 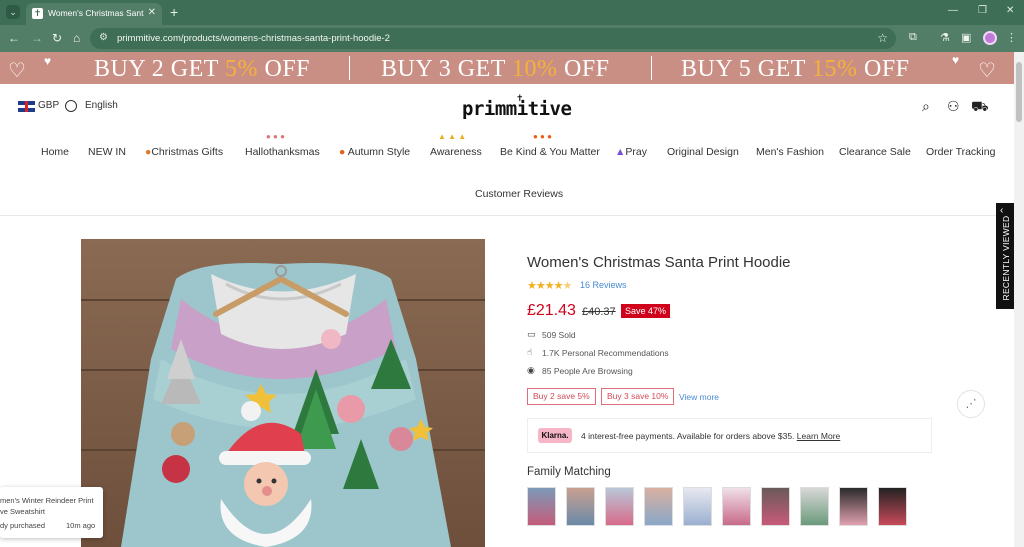 I want to click on popup-status: dy purchased, so click(x=23, y=525).